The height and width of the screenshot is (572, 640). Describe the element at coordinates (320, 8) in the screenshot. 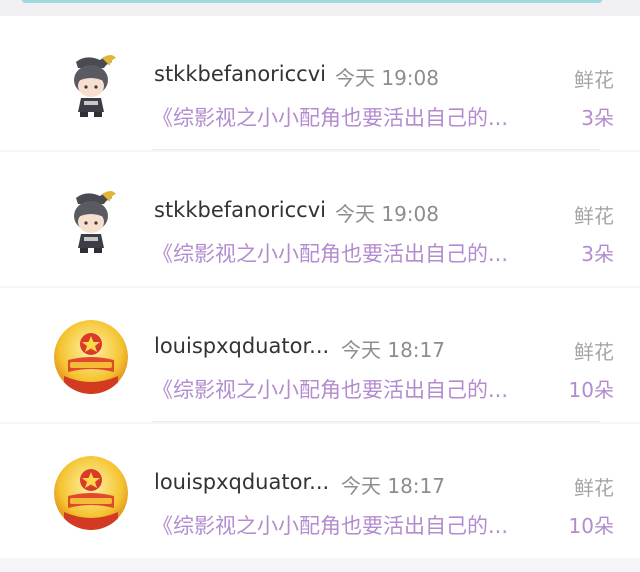

I see `top-strip` at that location.